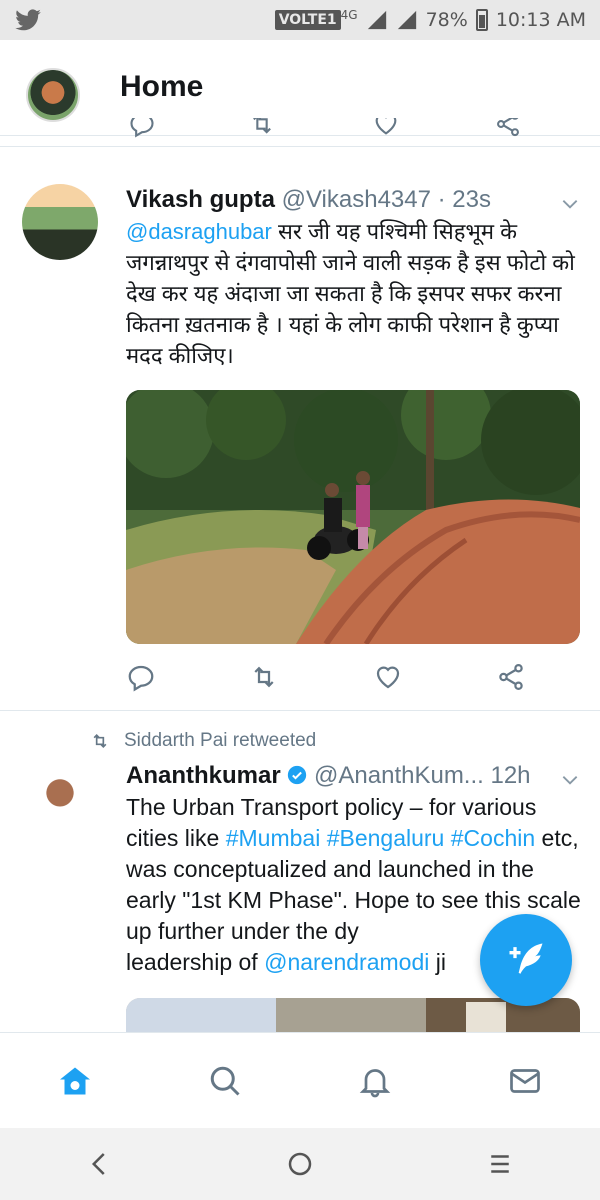 The height and width of the screenshot is (1200, 600). I want to click on tweet-header: Vikash gupta @Vikash4347 · 23s, so click(308, 200).